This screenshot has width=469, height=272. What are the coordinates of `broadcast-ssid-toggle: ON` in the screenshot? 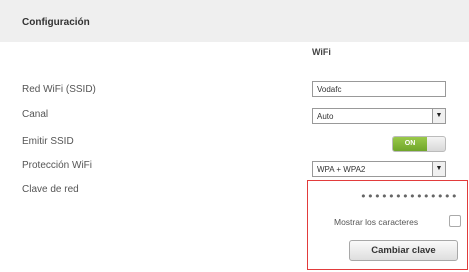 It's located at (419, 144).